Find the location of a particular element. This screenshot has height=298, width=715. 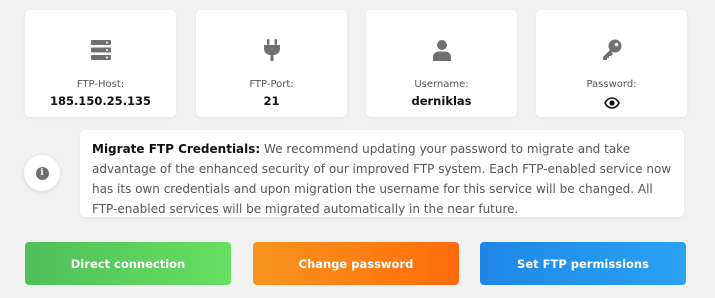

ftp-port-card: FTP-Port: 21 is located at coordinates (271, 63).